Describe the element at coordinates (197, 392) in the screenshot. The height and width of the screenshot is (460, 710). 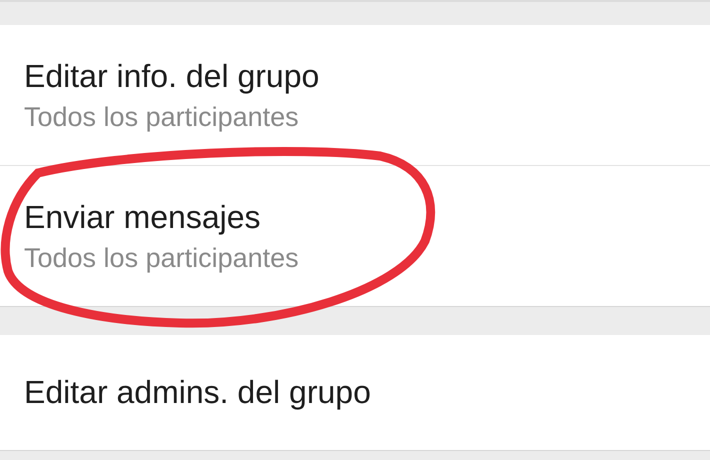
I see `item-title: Editar admins. del grupo` at that location.